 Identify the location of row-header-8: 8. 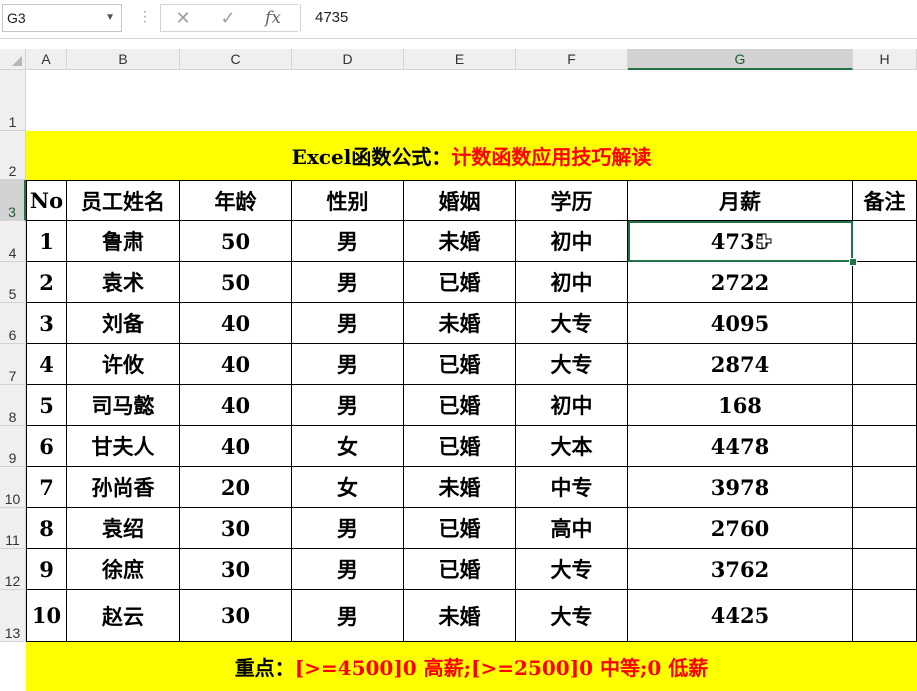
(13, 405).